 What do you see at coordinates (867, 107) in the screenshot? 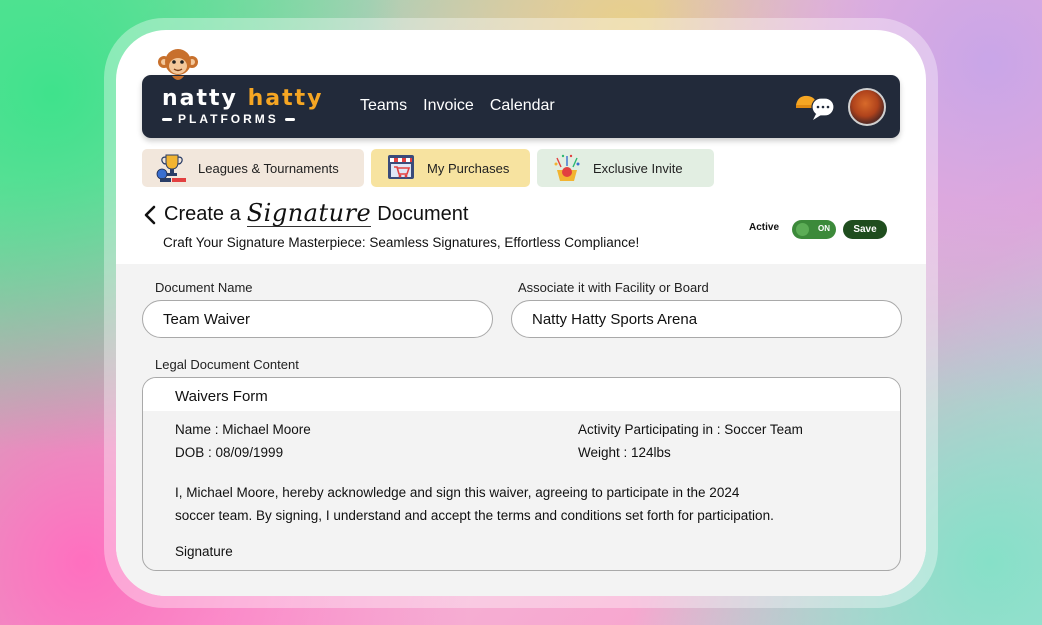
I see `user-avatar` at bounding box center [867, 107].